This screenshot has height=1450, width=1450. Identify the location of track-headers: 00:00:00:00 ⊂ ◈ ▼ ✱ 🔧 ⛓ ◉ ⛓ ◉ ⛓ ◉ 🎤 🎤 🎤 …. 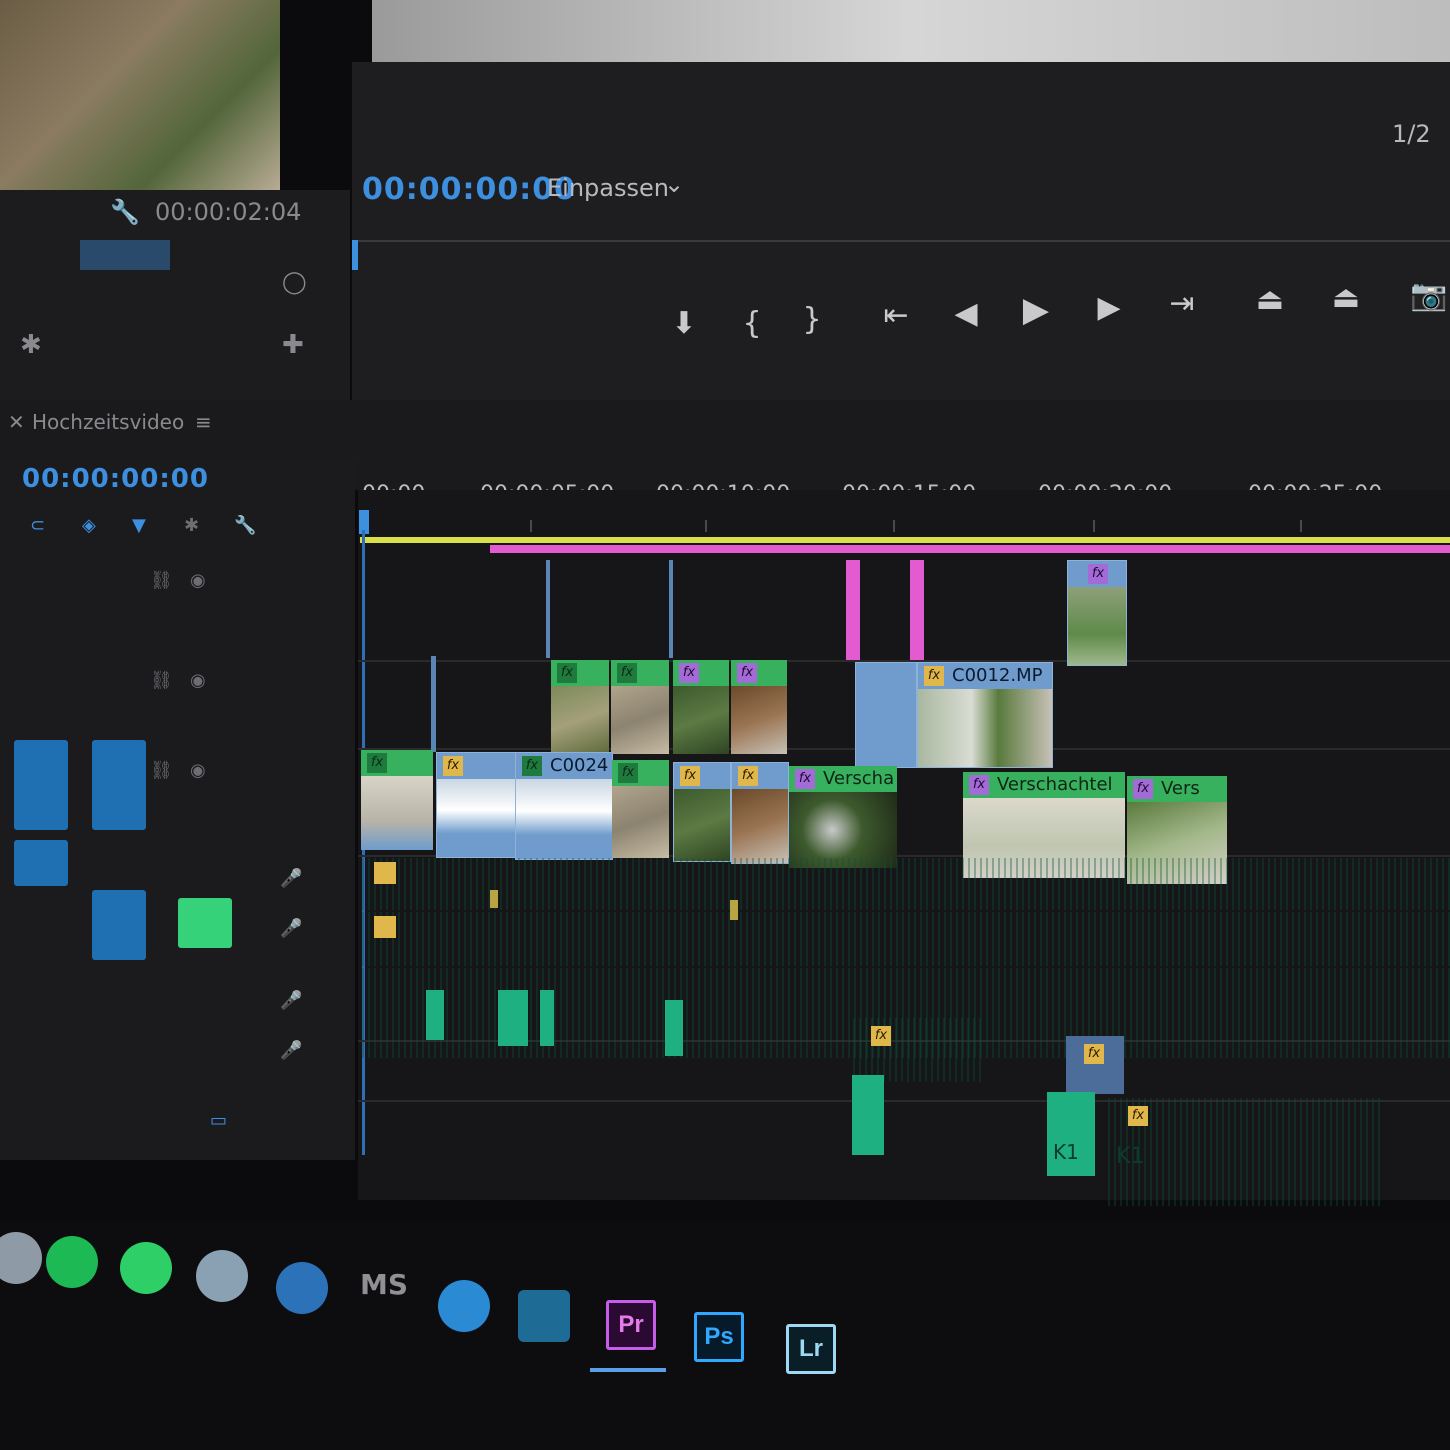
(177, 810).